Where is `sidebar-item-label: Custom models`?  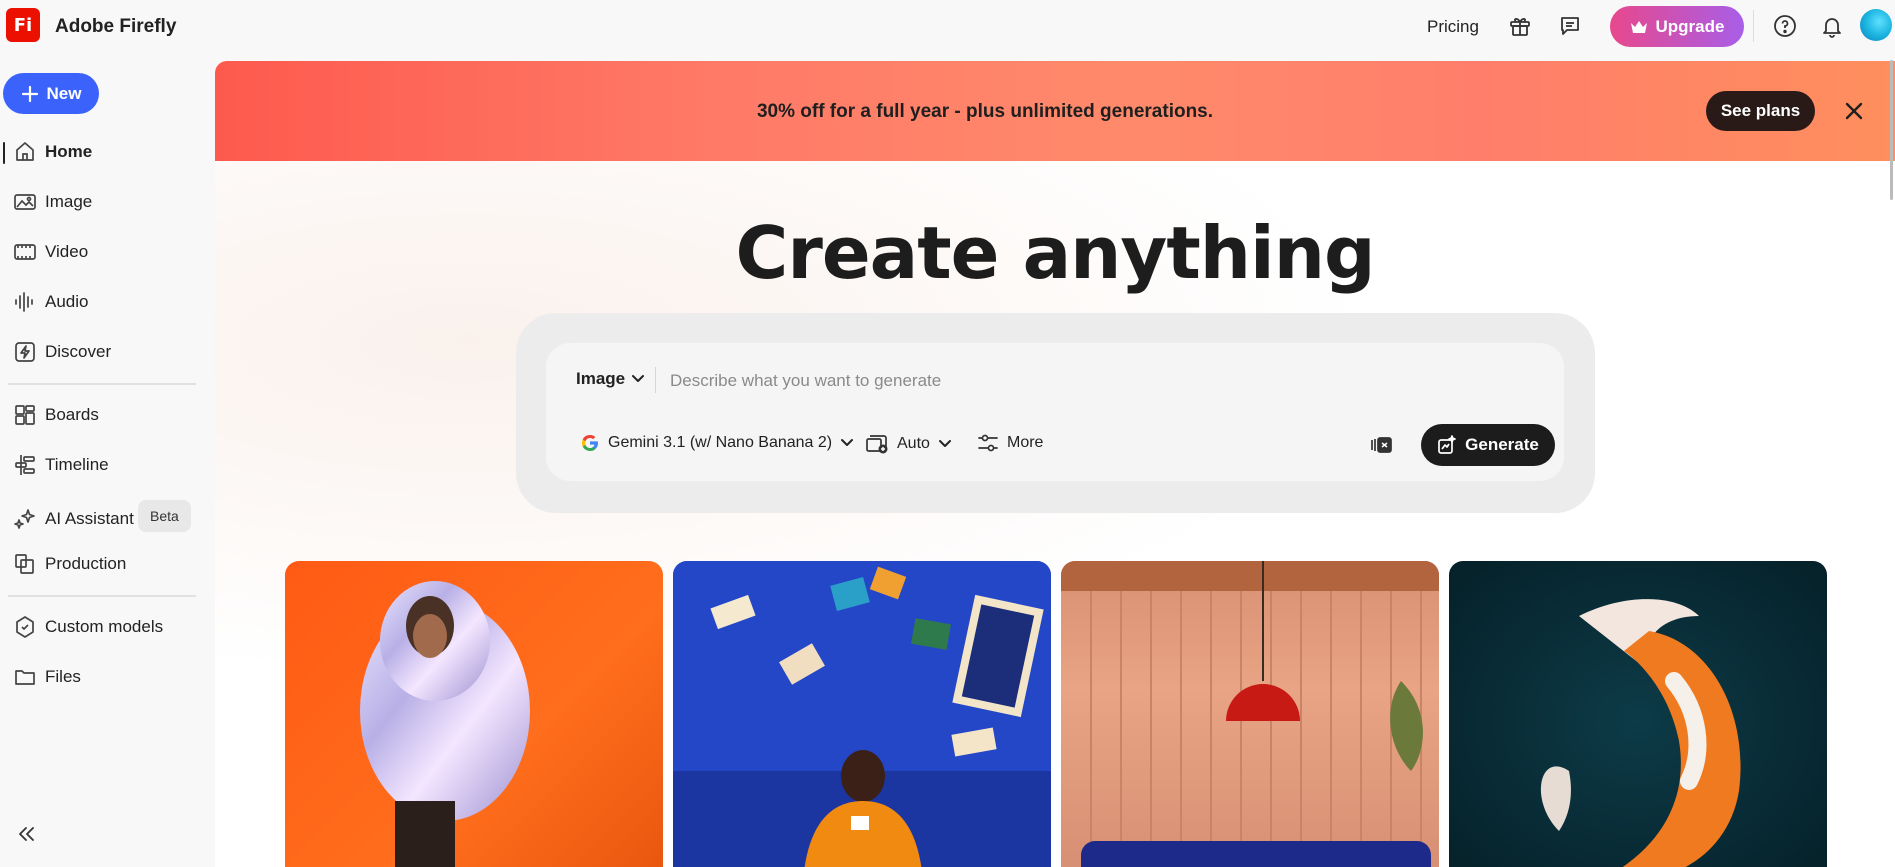 sidebar-item-label: Custom models is located at coordinates (104, 626).